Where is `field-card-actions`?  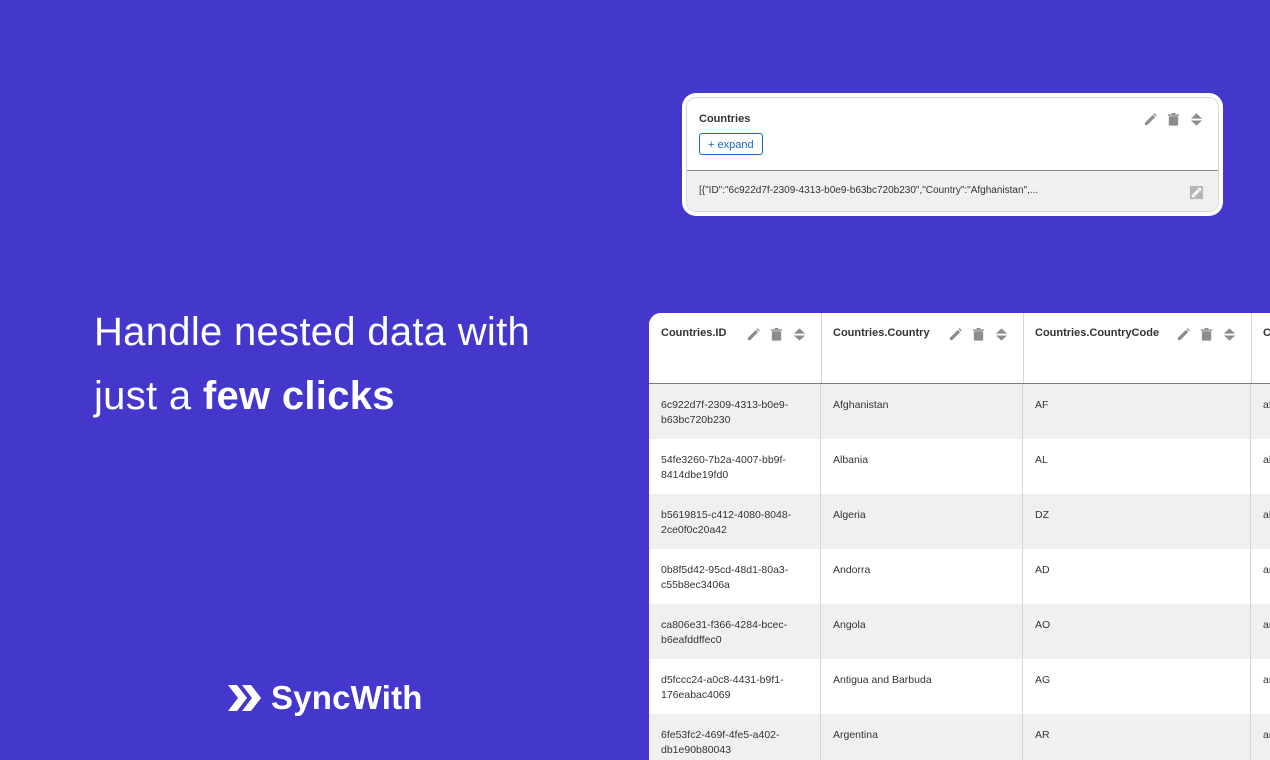
field-card-actions is located at coordinates (1173, 119).